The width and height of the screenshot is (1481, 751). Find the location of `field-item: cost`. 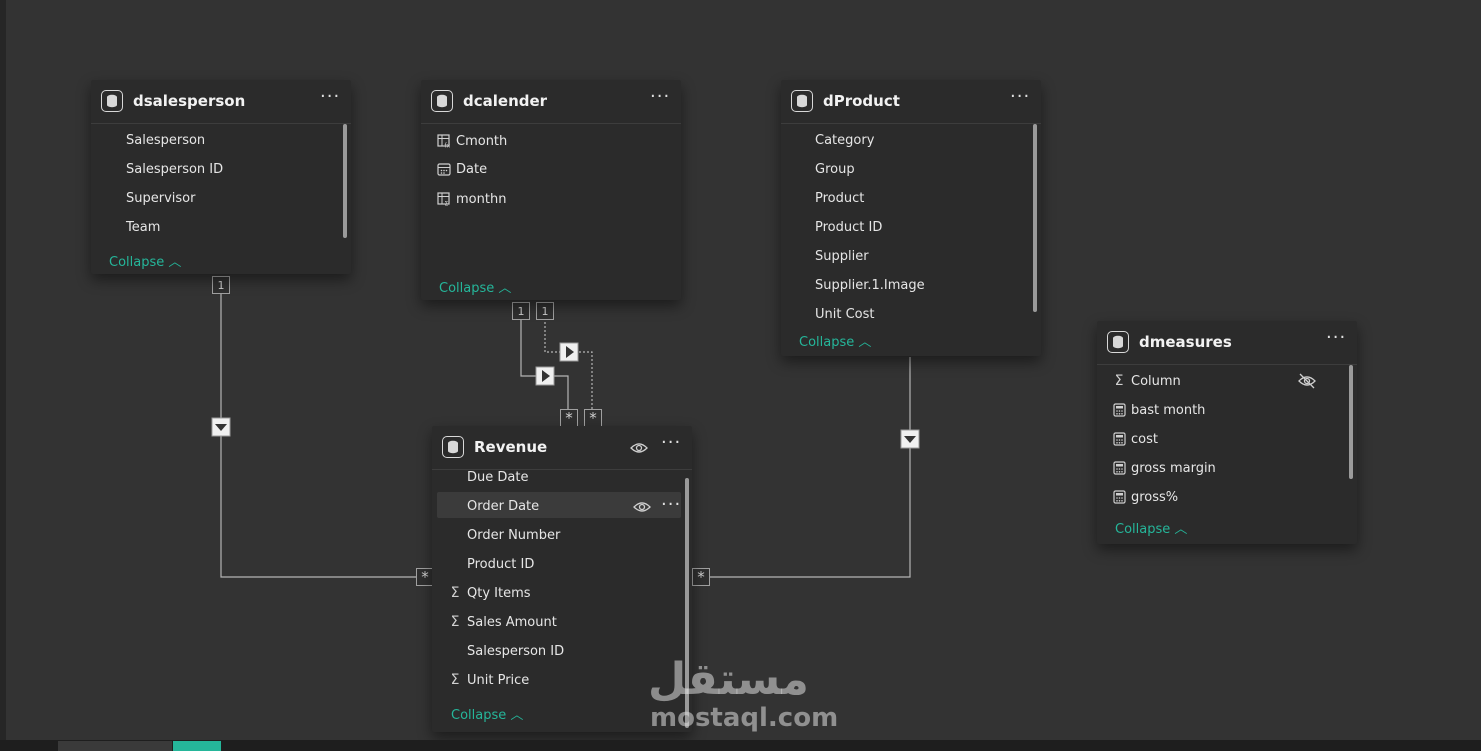

field-item: cost is located at coordinates (1134, 439).